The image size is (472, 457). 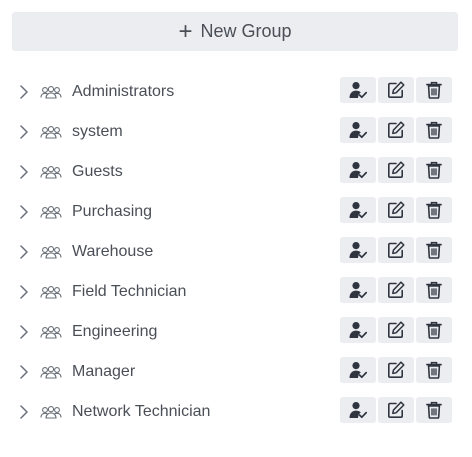 I want to click on group-row: Engineering, so click(x=236, y=332).